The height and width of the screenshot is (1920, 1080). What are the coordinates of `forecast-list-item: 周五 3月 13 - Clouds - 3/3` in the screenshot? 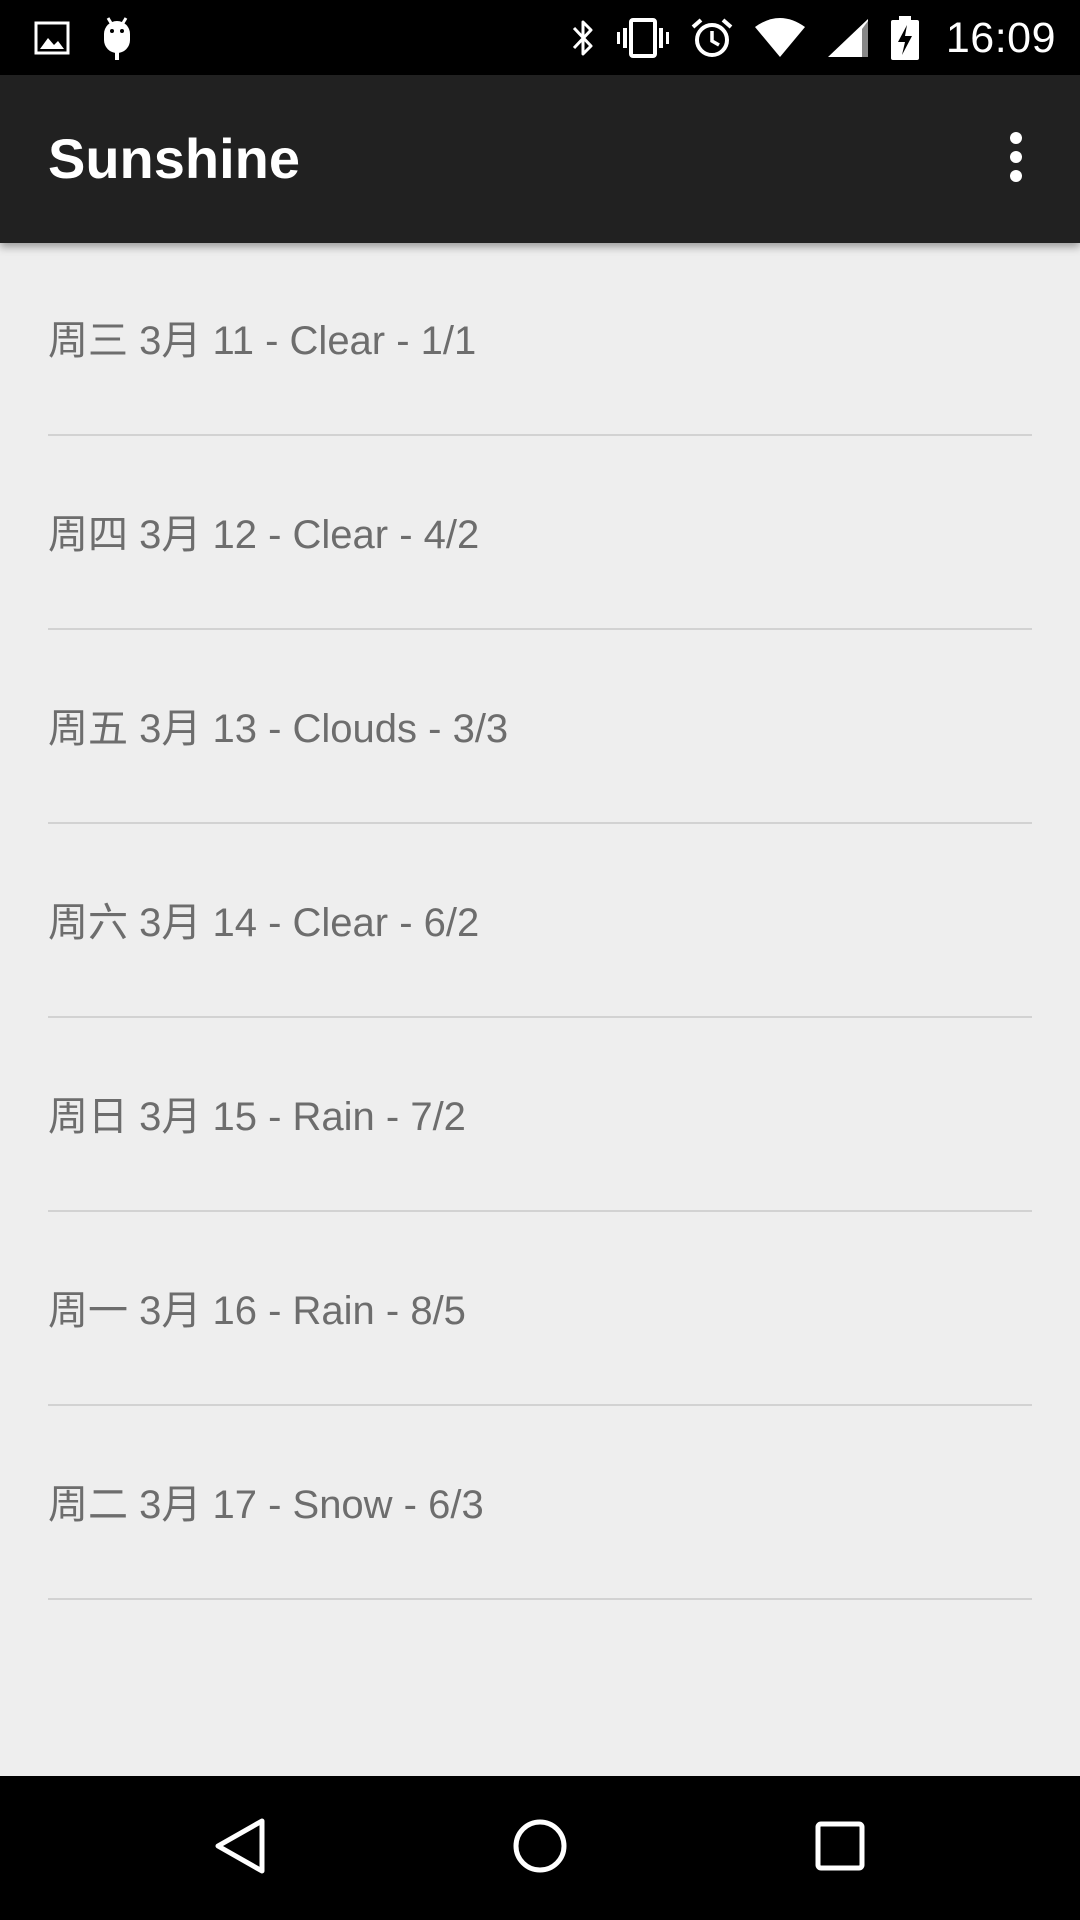 It's located at (540, 727).